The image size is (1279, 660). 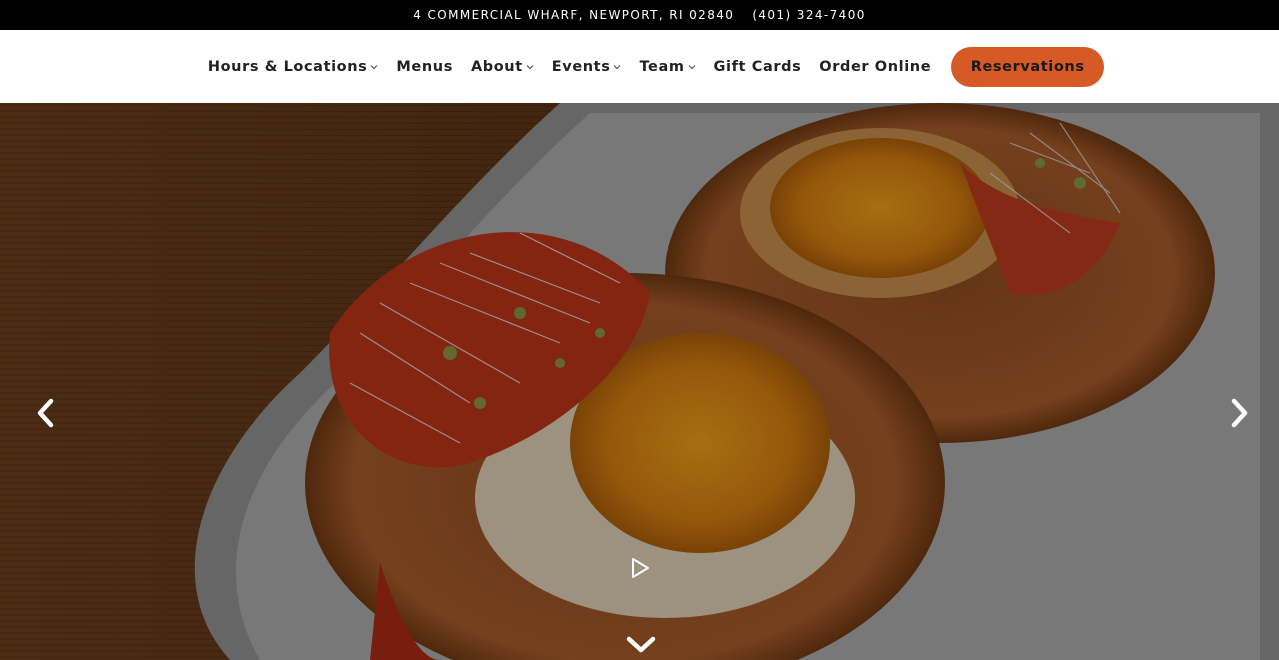 I want to click on nav-item-events: Events, so click(x=587, y=67).